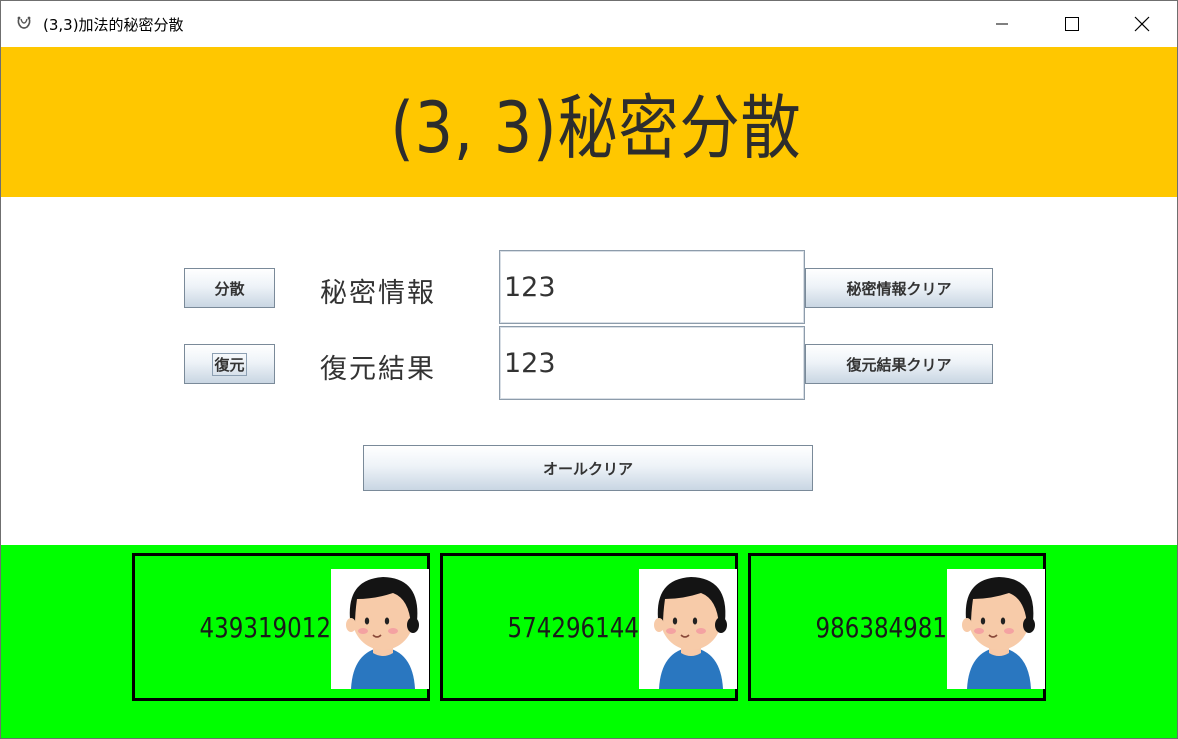  I want to click on clear-result-button-label: 復元結果クリア, so click(899, 364).